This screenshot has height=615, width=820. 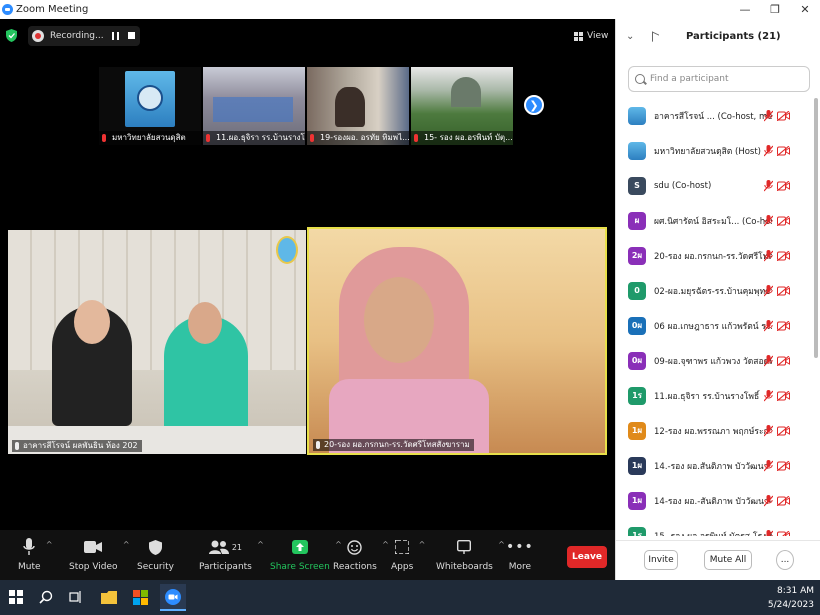 I want to click on stop-video-button: Stop Video ^, so click(x=99, y=555).